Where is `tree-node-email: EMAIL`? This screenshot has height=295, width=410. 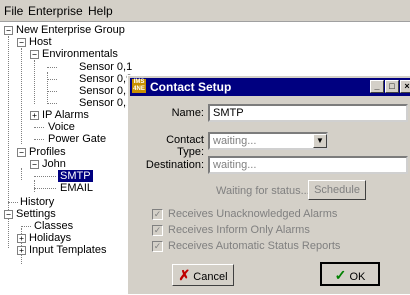
tree-node-email: EMAIL is located at coordinates (76, 188).